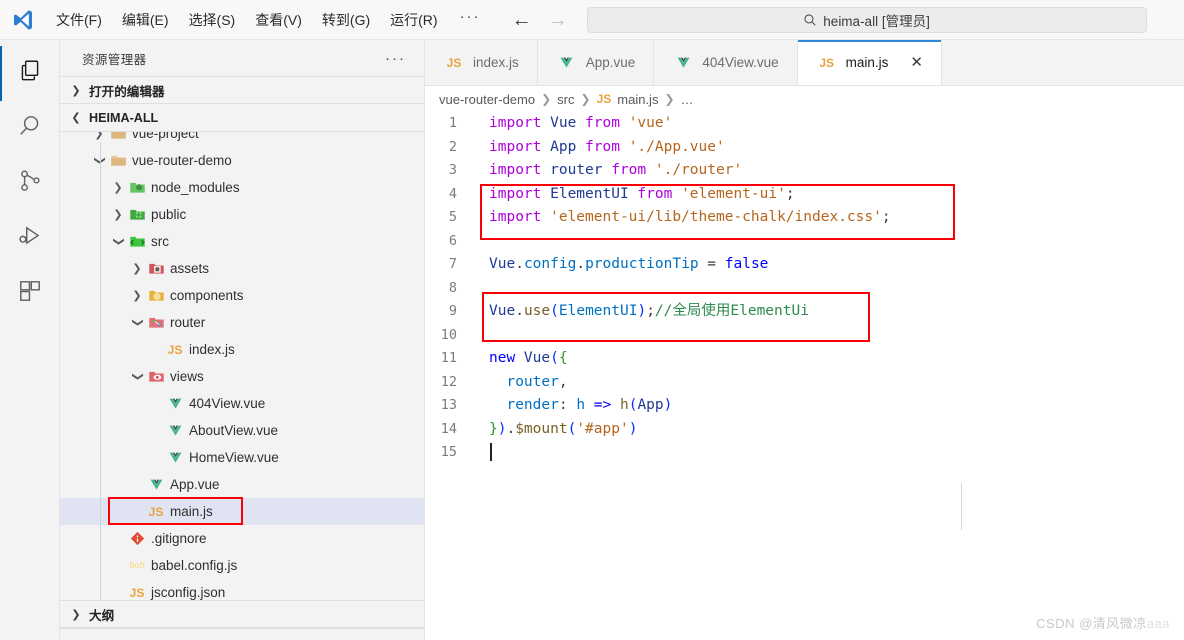 Image resolution: width=1184 pixels, height=640 pixels. Describe the element at coordinates (212, 20) in the screenshot. I see `menu-selection: 选择(S)` at that location.